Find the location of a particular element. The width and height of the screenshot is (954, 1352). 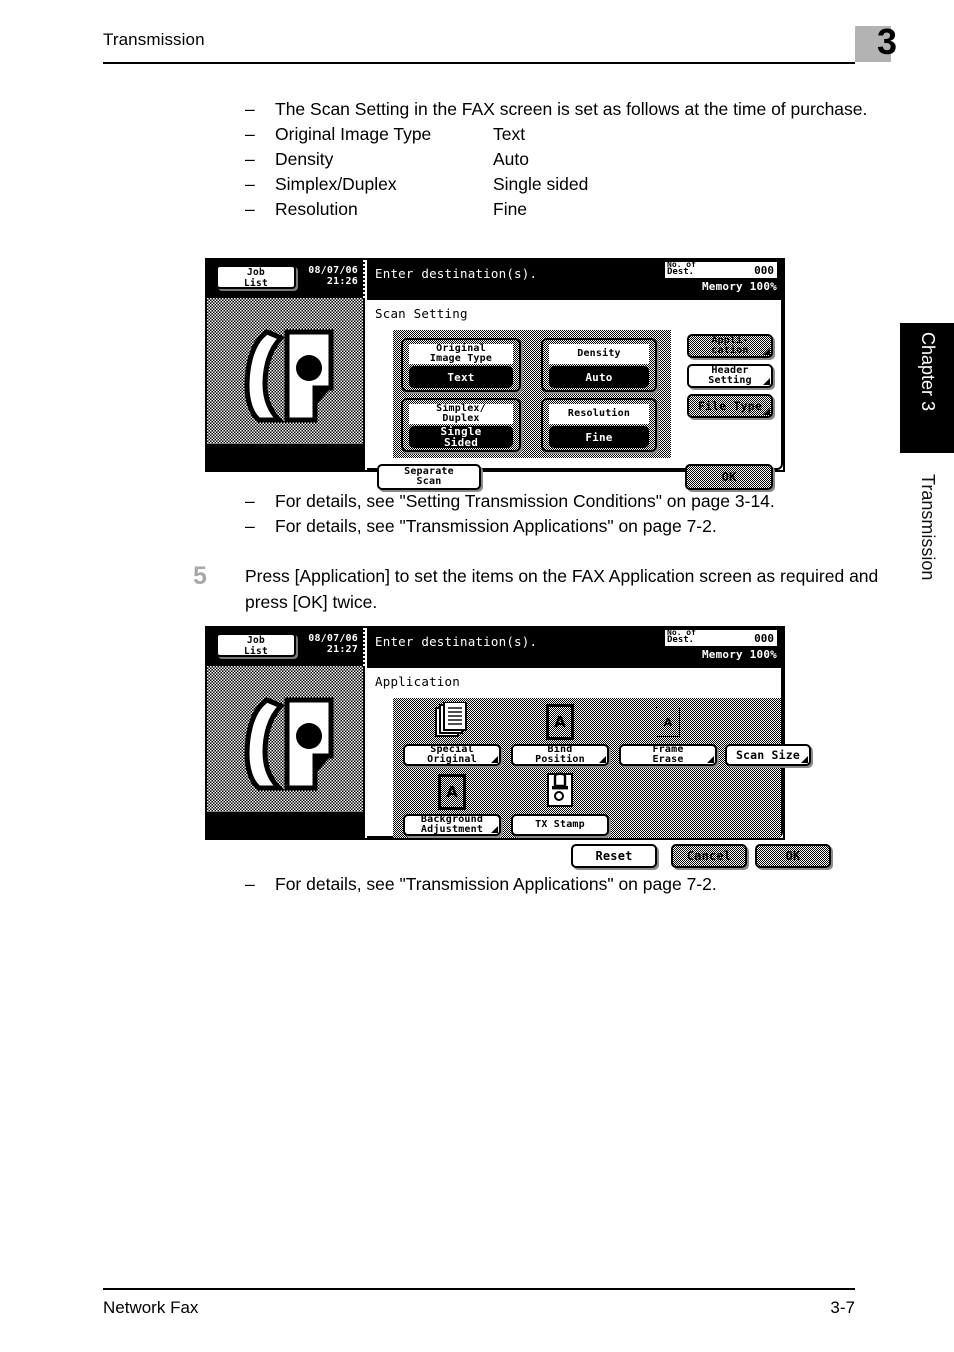

setting-value: Single sided is located at coordinates (541, 184).